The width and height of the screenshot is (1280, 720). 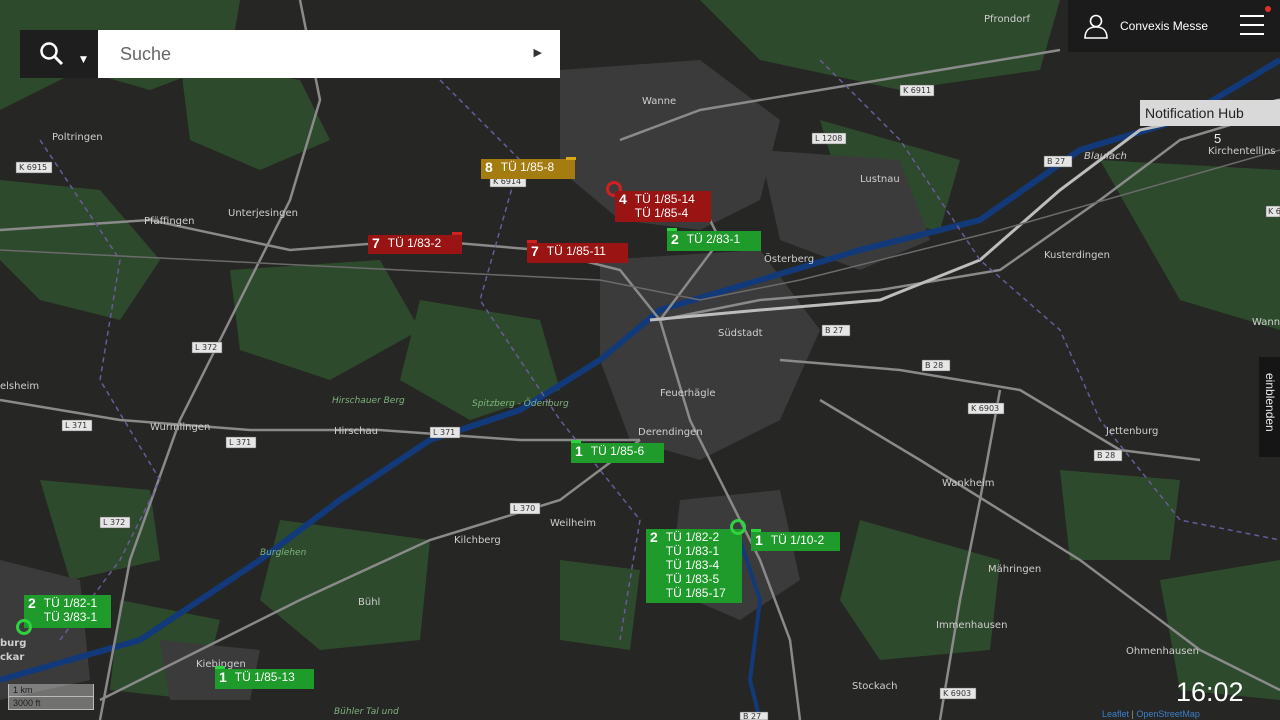 I want to click on map-marker: 2 TÜ 2/83-1, so click(x=714, y=241).